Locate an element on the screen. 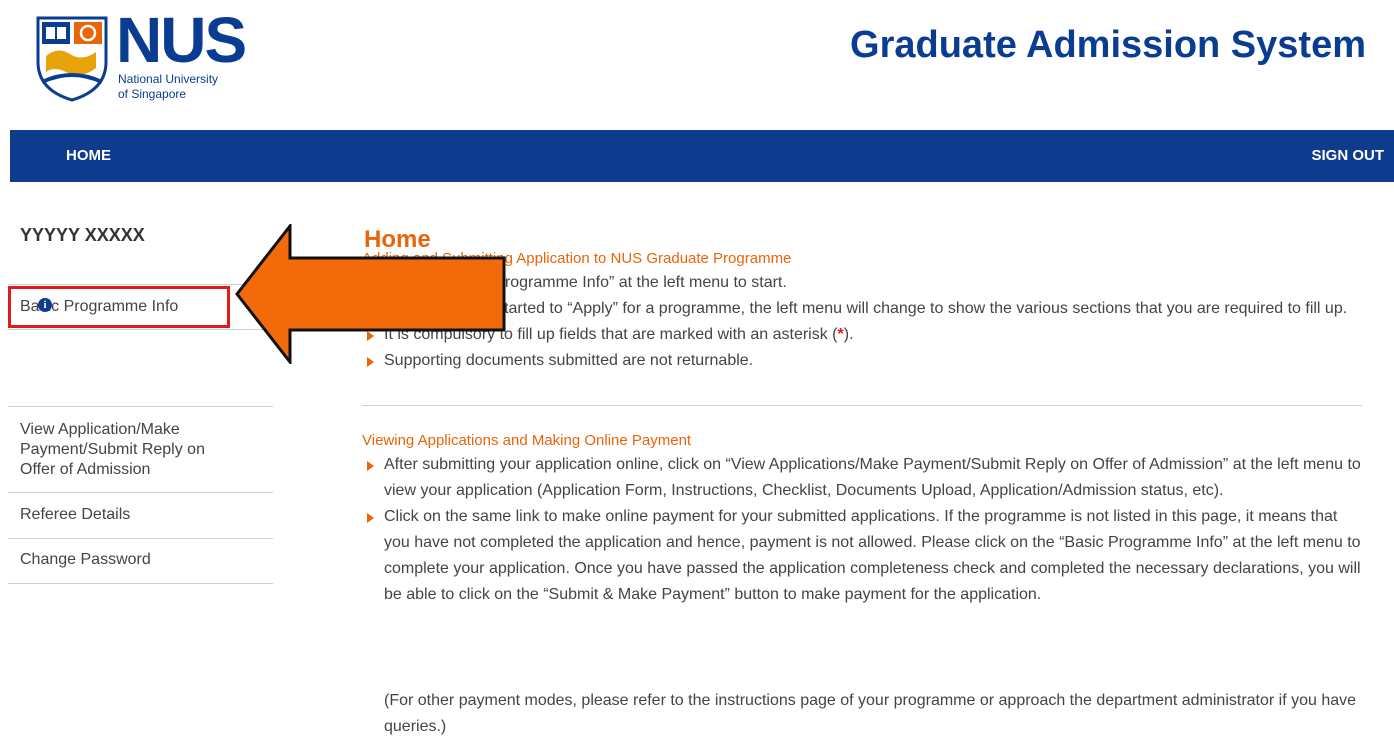 The width and height of the screenshot is (1394, 742). logo-subtitle-line2: of Singapore is located at coordinates (152, 94).